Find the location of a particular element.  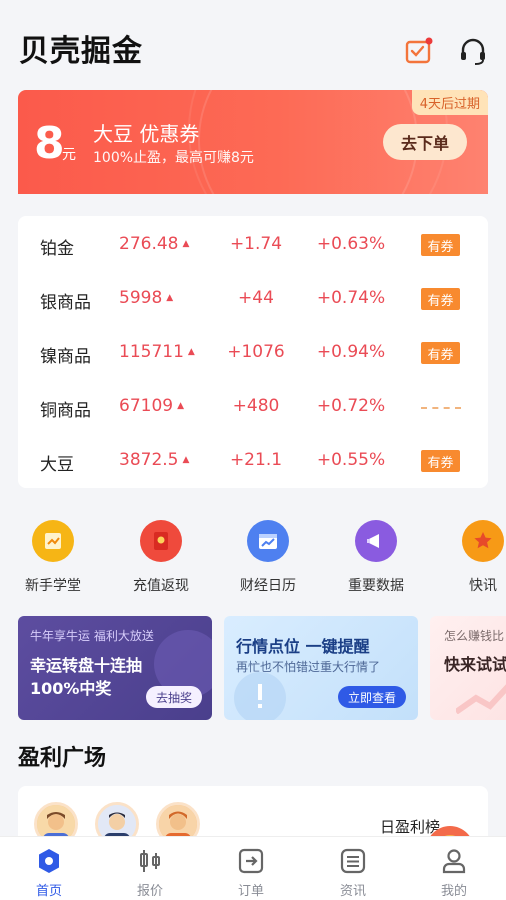

section-title-profit-square: 盈利广场 is located at coordinates (62, 758).